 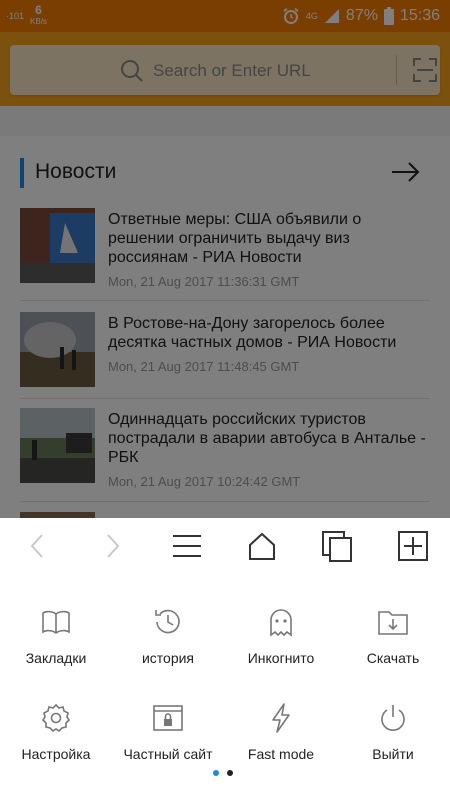 What do you see at coordinates (56, 754) in the screenshot?
I see `settings-label: Настройка` at bounding box center [56, 754].